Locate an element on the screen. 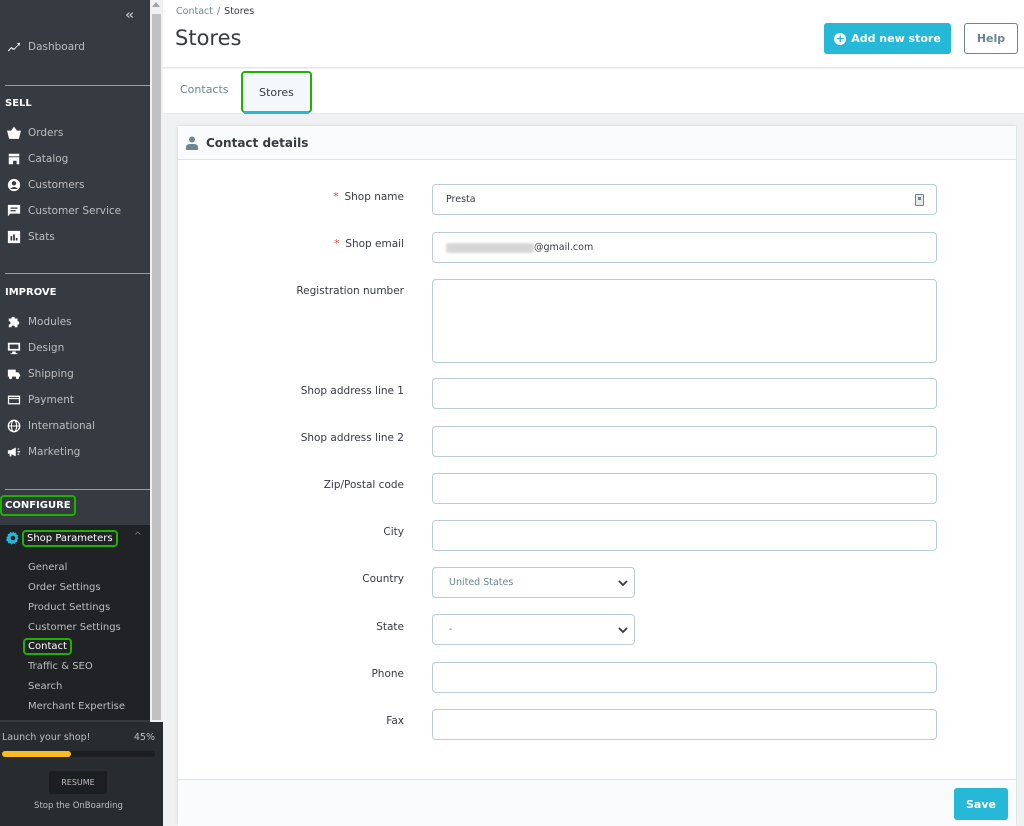 Image resolution: width=1024 pixels, height=826 pixels. sidebar-item-shop-parameters: Shop Parameters ^ is located at coordinates (75, 538).